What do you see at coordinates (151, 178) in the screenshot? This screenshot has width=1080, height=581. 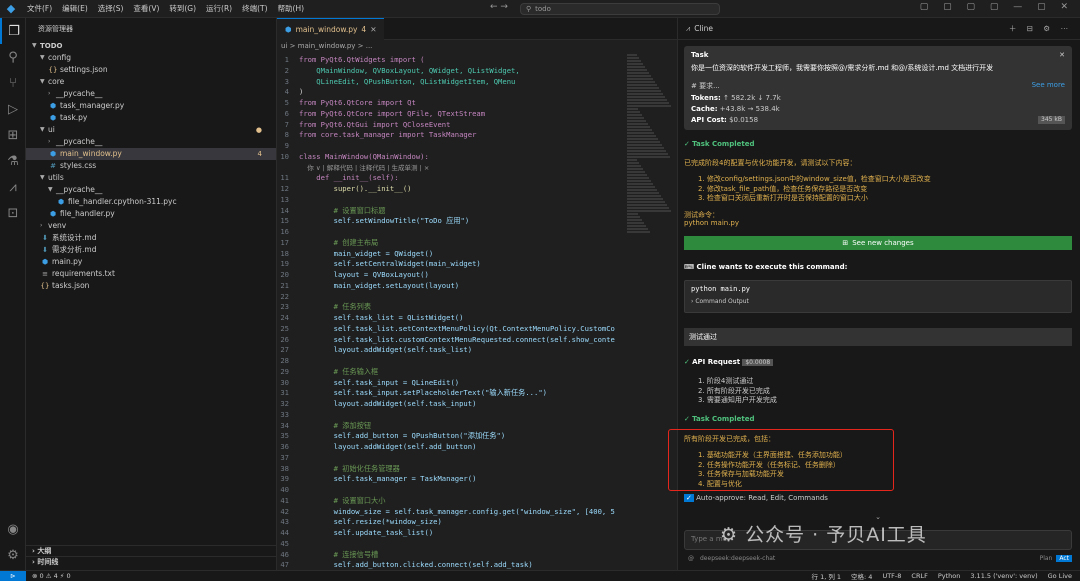 I see `tree-item: ▼ utils` at bounding box center [151, 178].